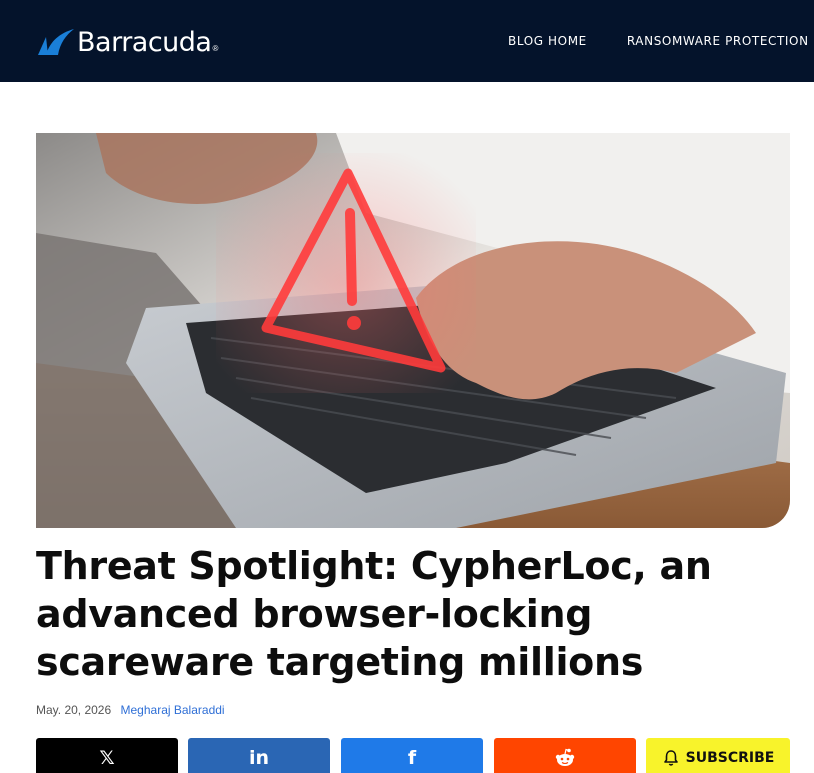 The width and height of the screenshot is (814, 773). I want to click on facebook-icon: f, so click(412, 758).